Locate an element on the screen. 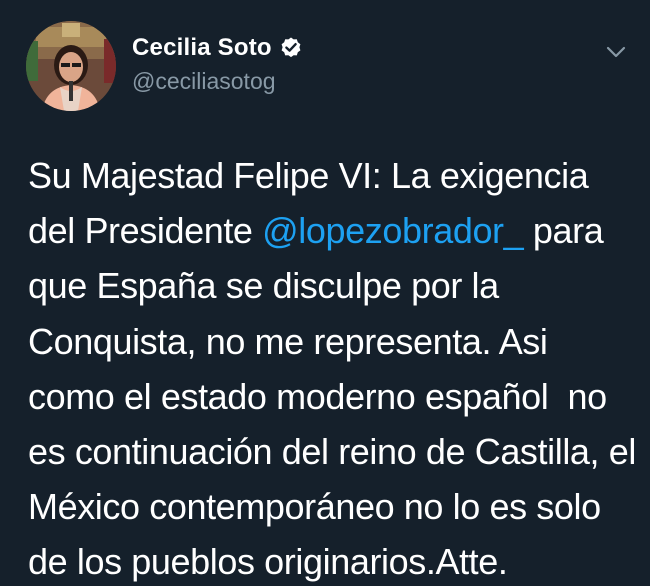 This screenshot has width=650, height=586. tweet-line-7: México contemporáneo no lo es solo is located at coordinates (314, 507).